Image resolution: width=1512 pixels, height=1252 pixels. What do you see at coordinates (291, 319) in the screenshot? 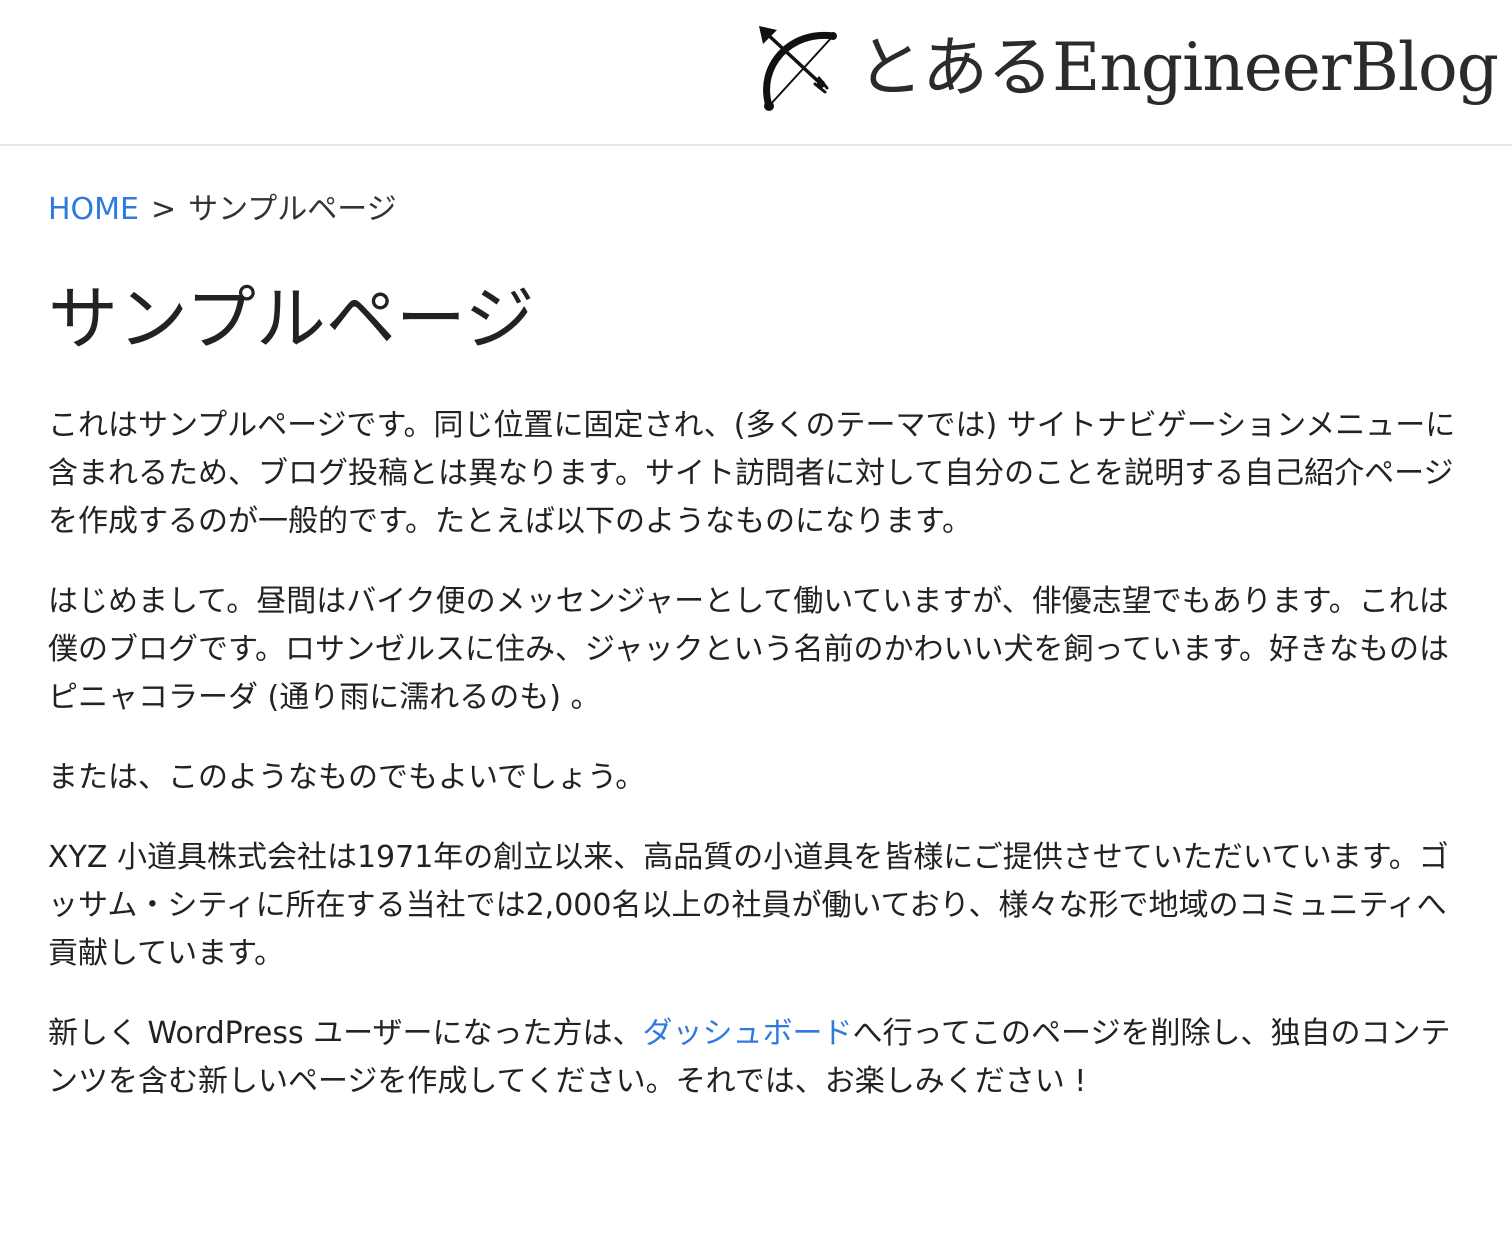
I see `page-title: サンプルページ` at bounding box center [291, 319].